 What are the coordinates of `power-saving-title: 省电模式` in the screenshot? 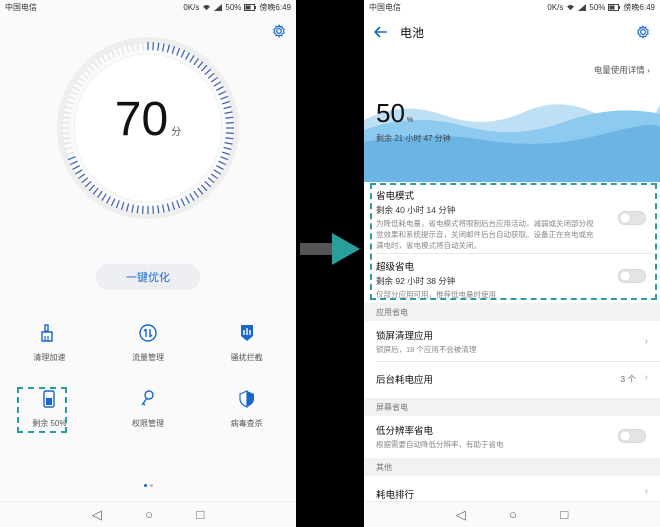 It's located at (395, 196).